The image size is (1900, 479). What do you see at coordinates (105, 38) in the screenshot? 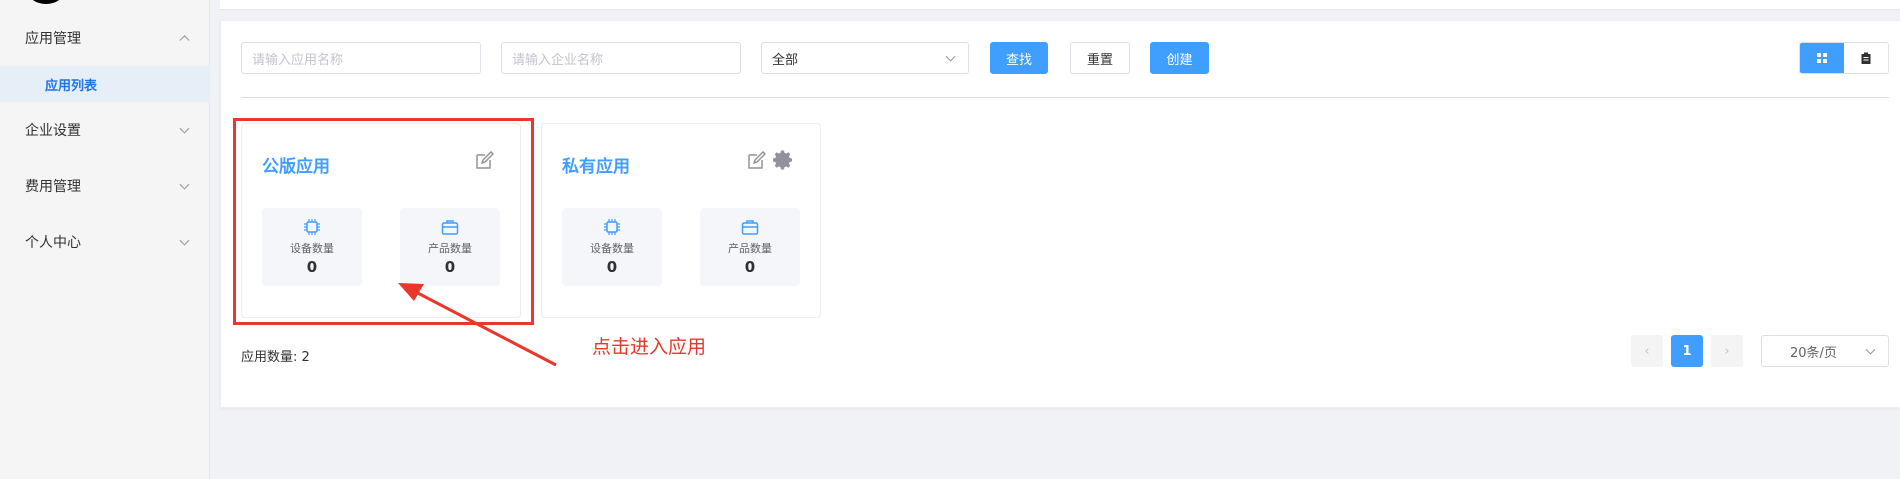
I see `menu-app-management: 应用管理` at bounding box center [105, 38].